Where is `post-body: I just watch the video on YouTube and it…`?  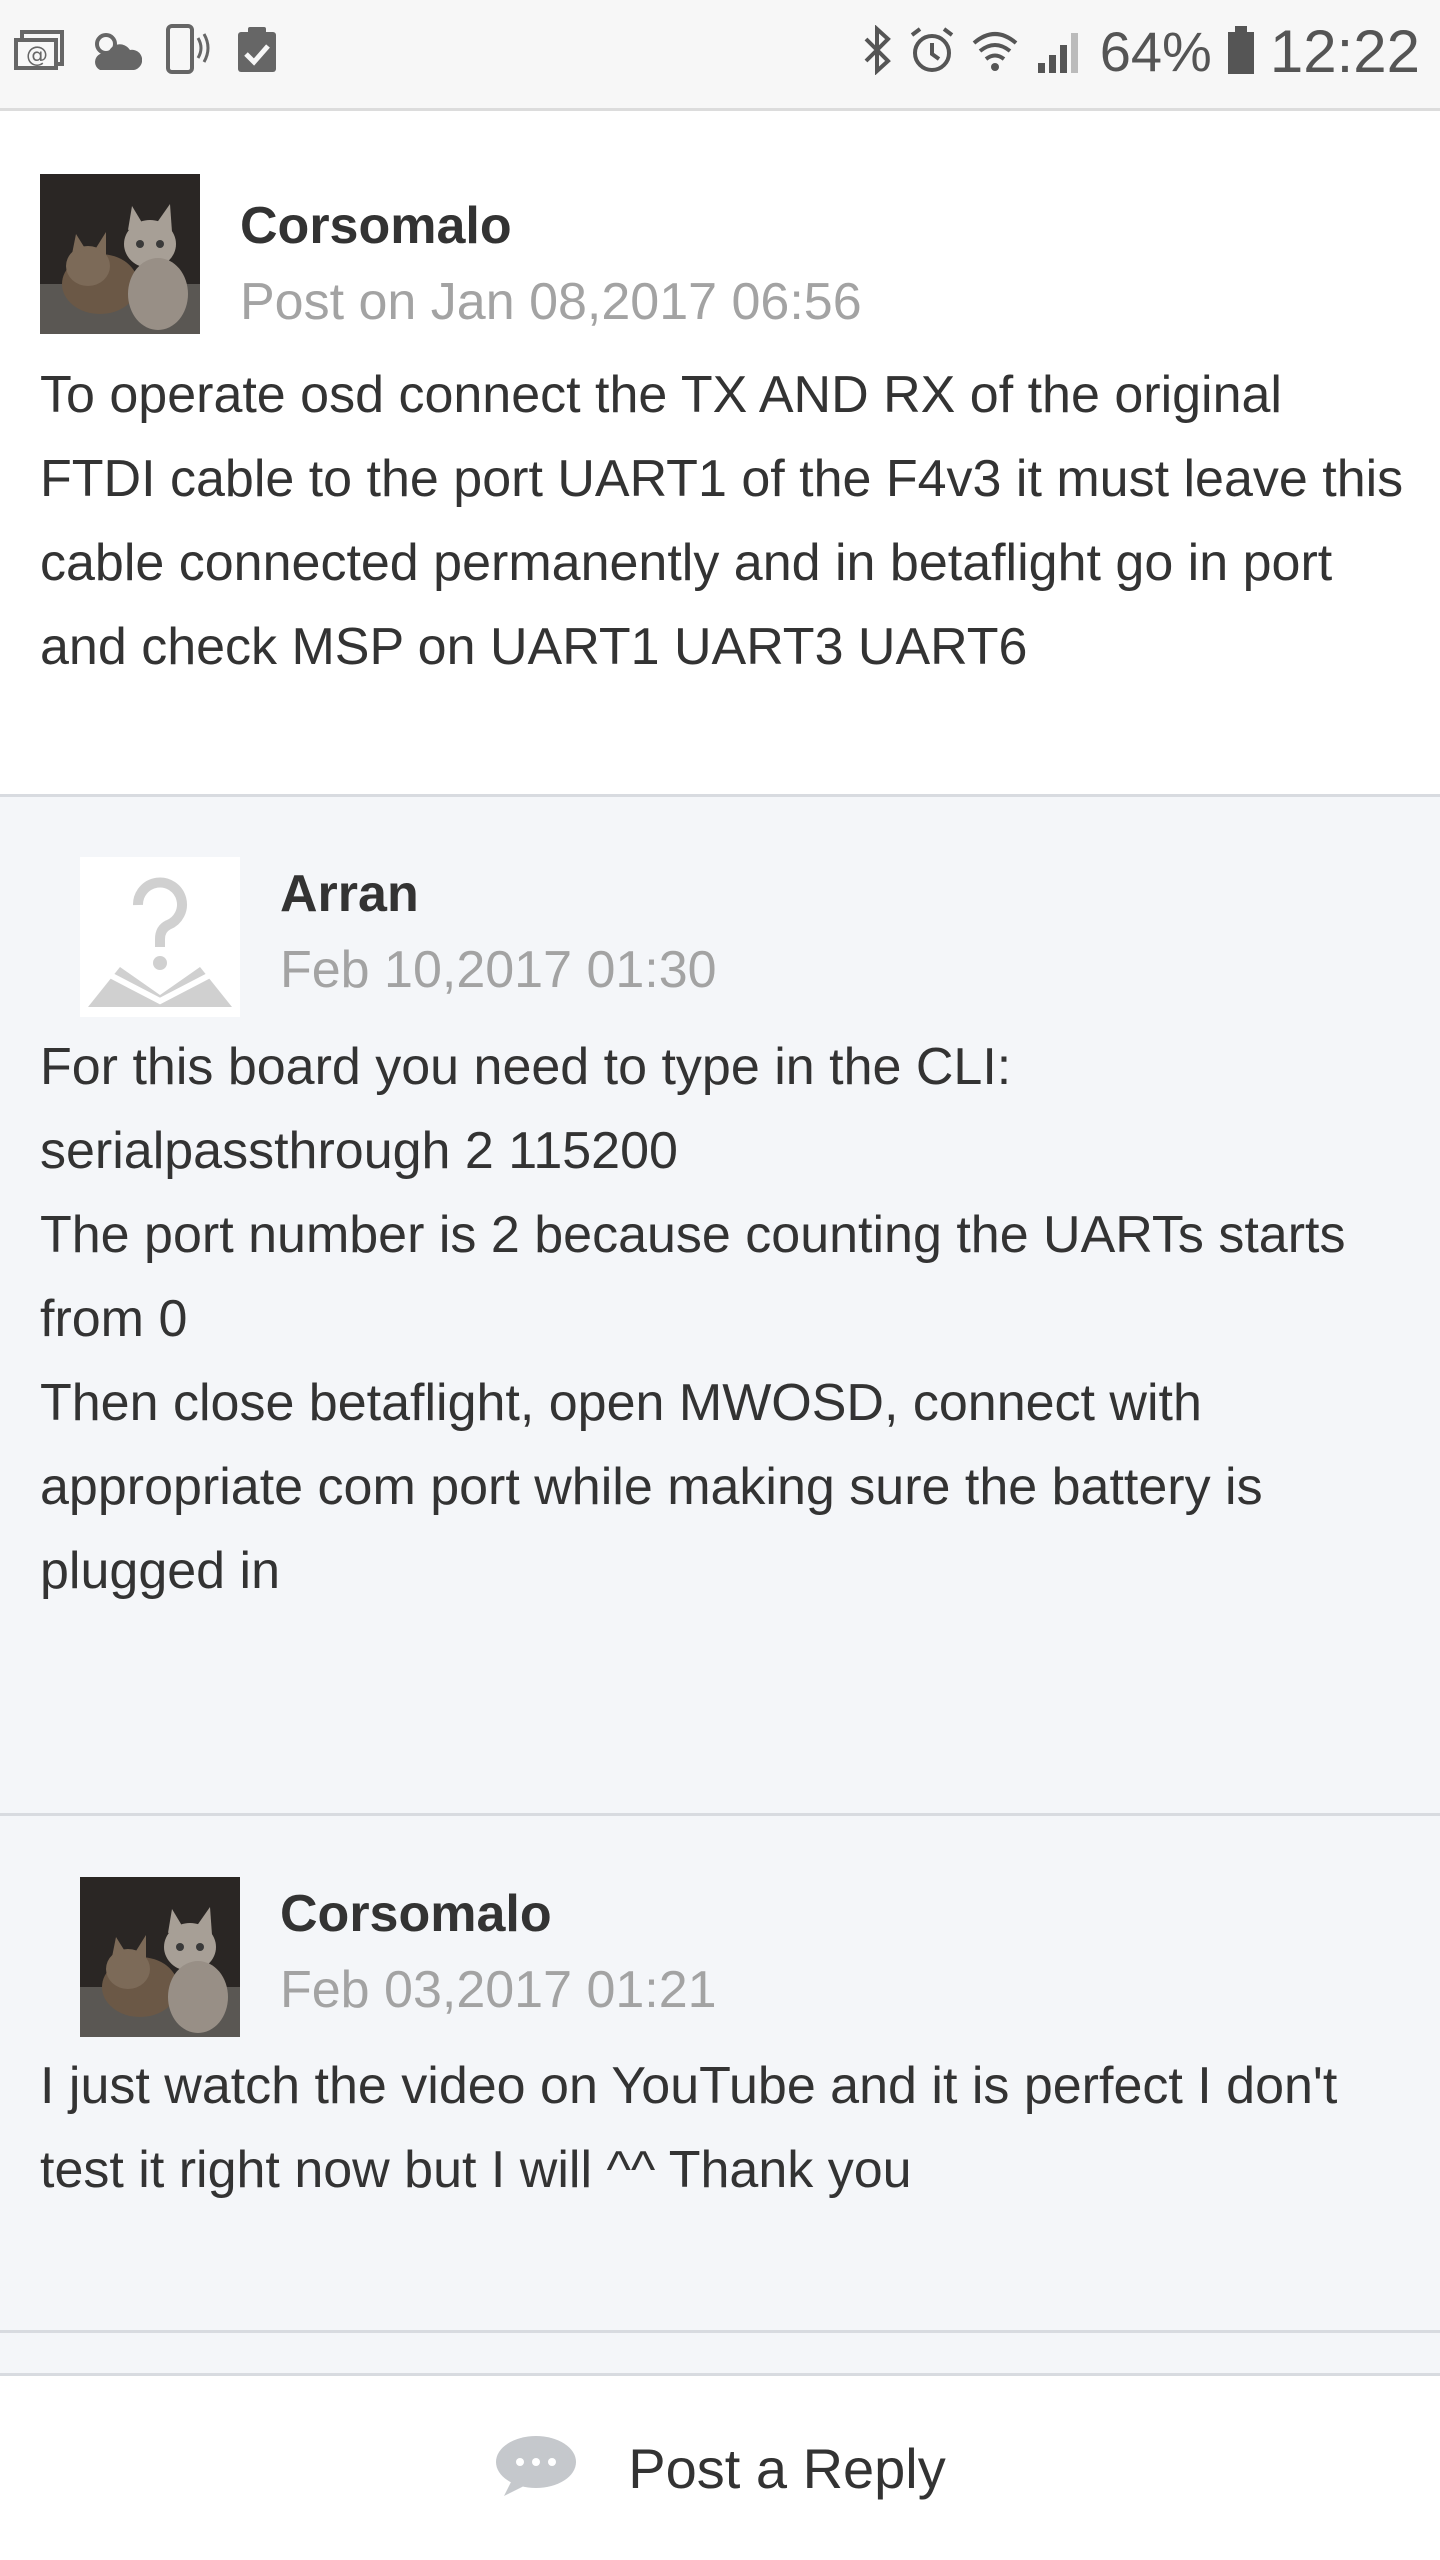 post-body: I just watch the video on YouTube and it… is located at coordinates (689, 2128).